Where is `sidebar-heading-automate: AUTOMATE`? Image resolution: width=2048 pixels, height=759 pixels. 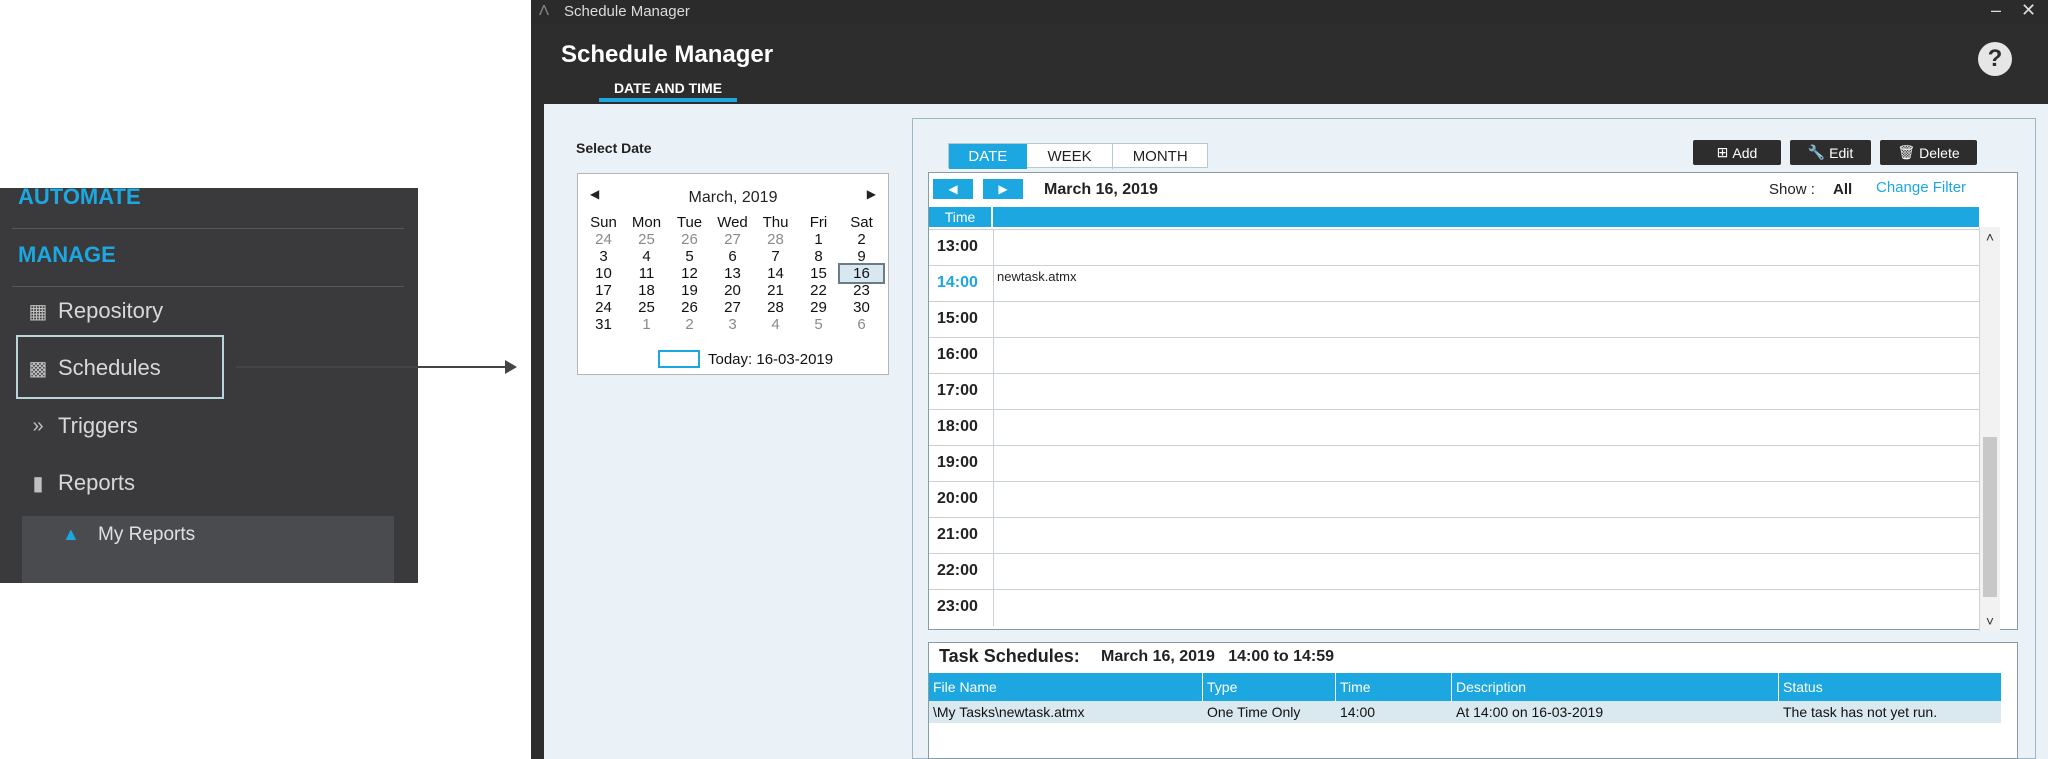 sidebar-heading-automate: AUTOMATE is located at coordinates (79, 197).